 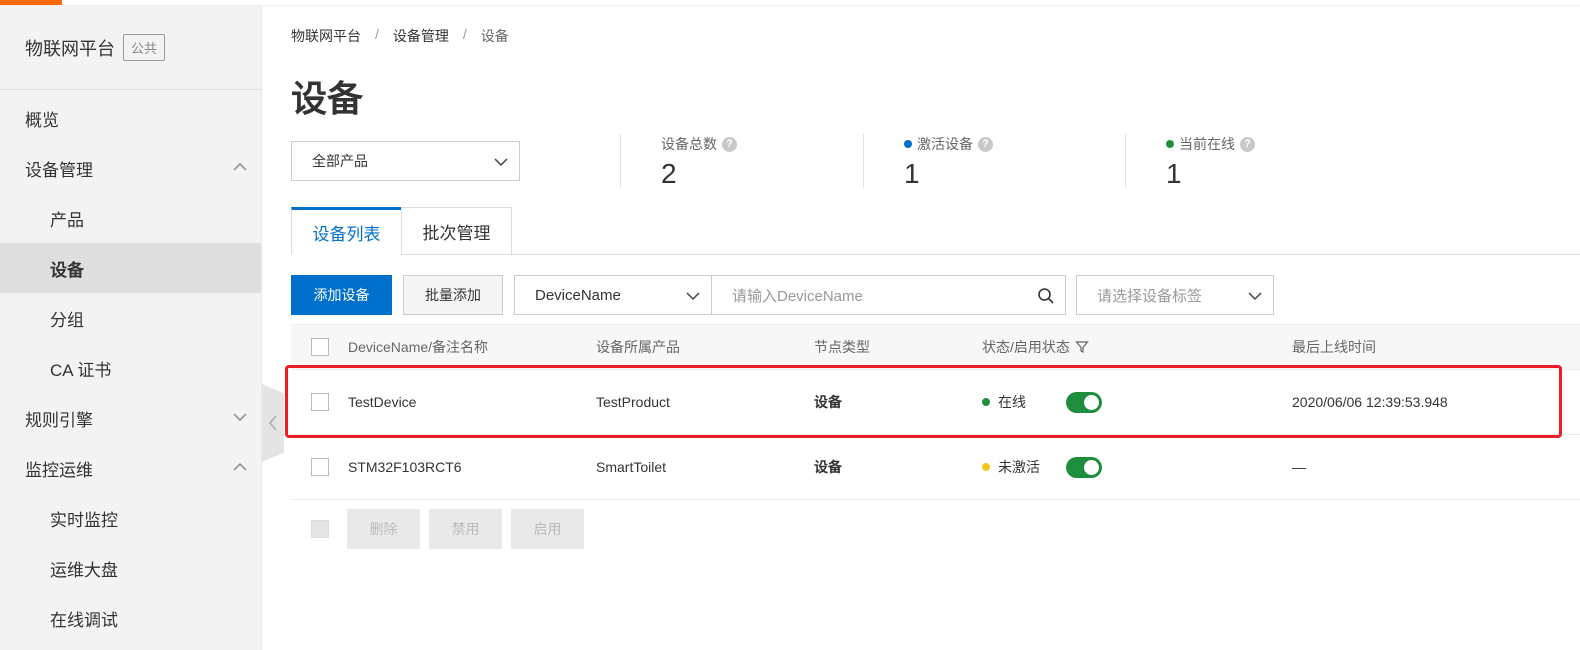 What do you see at coordinates (405, 161) in the screenshot?
I see `product-select: 全部产品` at bounding box center [405, 161].